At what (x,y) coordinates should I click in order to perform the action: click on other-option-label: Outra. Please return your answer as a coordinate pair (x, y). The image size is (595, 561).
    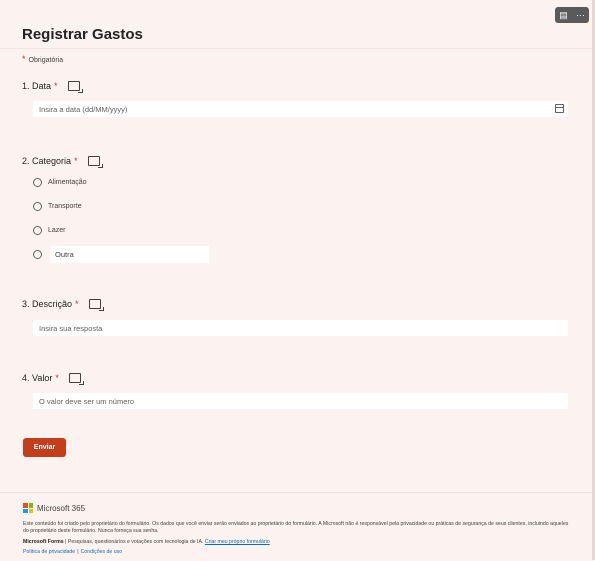
    Looking at the image, I should click on (64, 254).